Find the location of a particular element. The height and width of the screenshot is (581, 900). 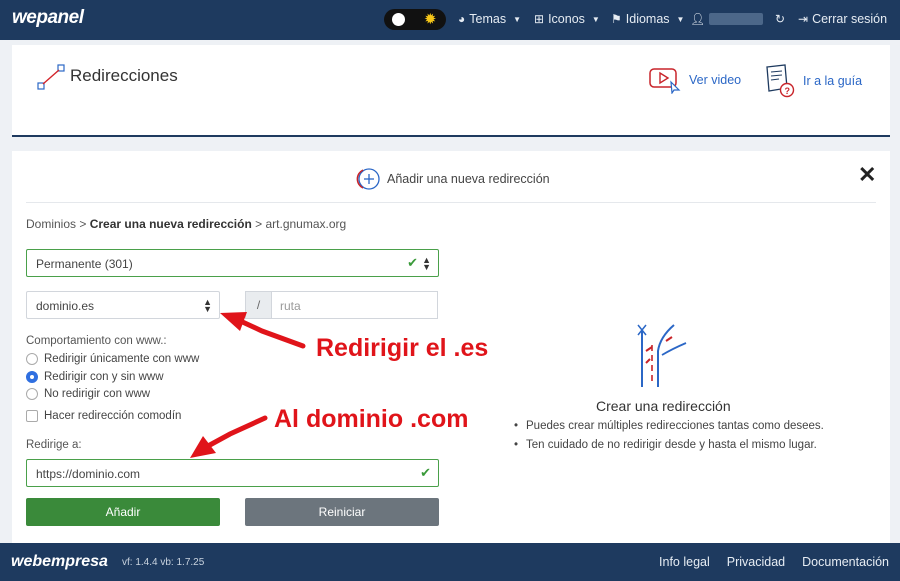

icons-label: Iconos is located at coordinates (566, 19).